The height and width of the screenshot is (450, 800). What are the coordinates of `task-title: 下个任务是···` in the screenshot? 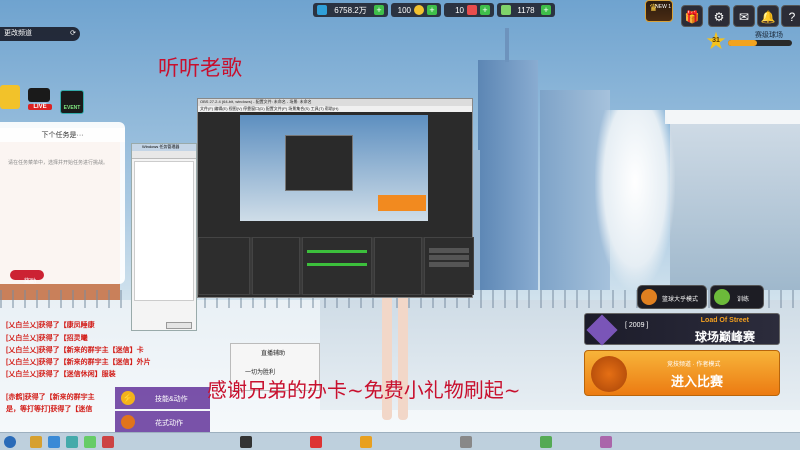 It's located at (62, 135).